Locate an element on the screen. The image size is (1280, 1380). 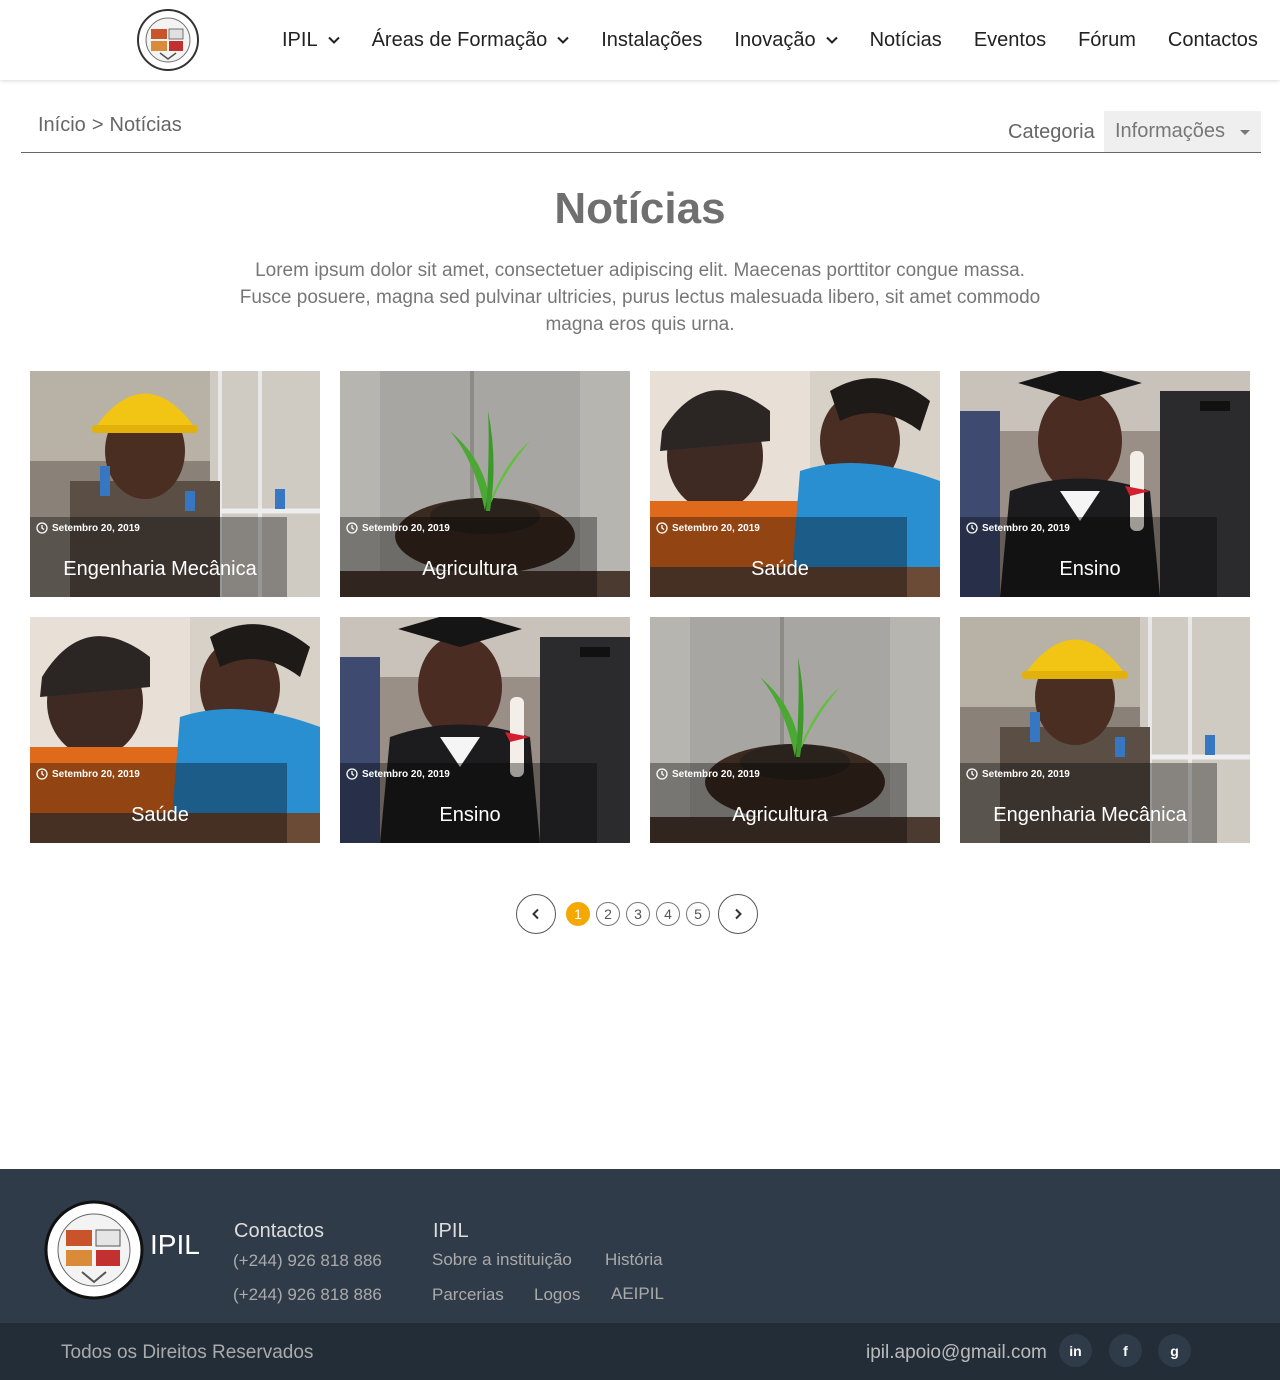
nav-item-label: Contactos is located at coordinates (1212, 39).